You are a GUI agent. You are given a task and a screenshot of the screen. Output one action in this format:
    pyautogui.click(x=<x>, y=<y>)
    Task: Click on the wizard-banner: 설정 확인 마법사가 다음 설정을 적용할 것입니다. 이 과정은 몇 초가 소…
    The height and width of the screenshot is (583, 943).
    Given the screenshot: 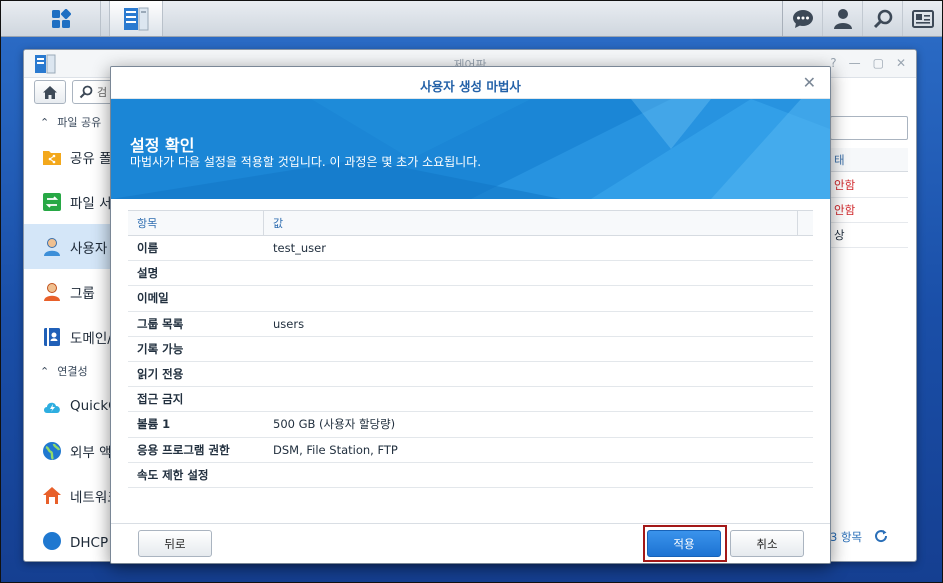 What is the action you would take?
    pyautogui.click(x=470, y=149)
    